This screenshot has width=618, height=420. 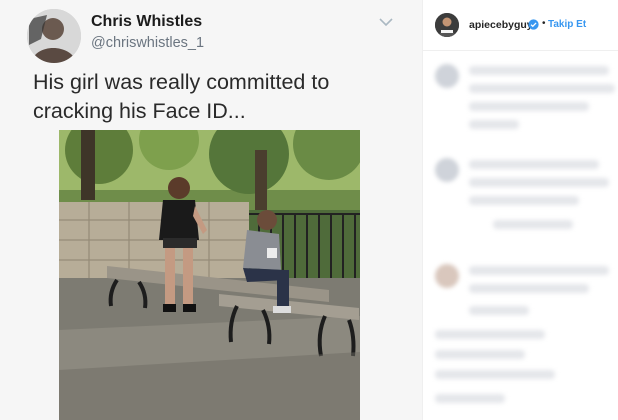 What do you see at coordinates (147, 21) in the screenshot?
I see `tweet-display-name: Chris Whistles` at bounding box center [147, 21].